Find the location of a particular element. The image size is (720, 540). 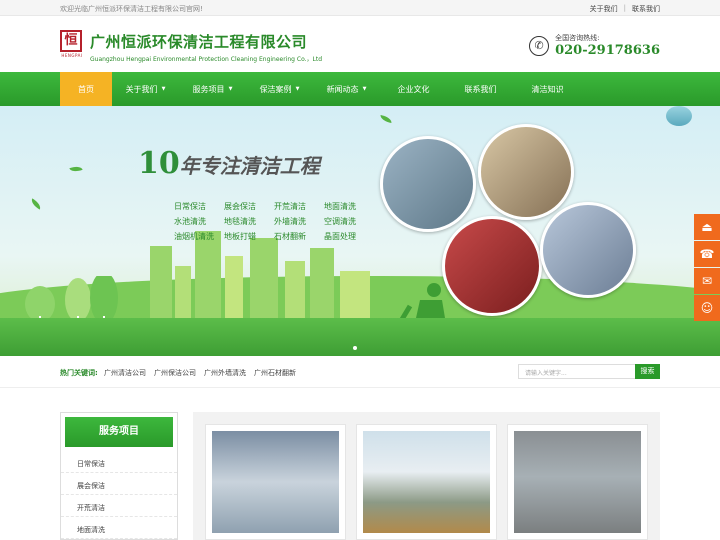

nav-item: 清洁知识 is located at coordinates (547, 89).